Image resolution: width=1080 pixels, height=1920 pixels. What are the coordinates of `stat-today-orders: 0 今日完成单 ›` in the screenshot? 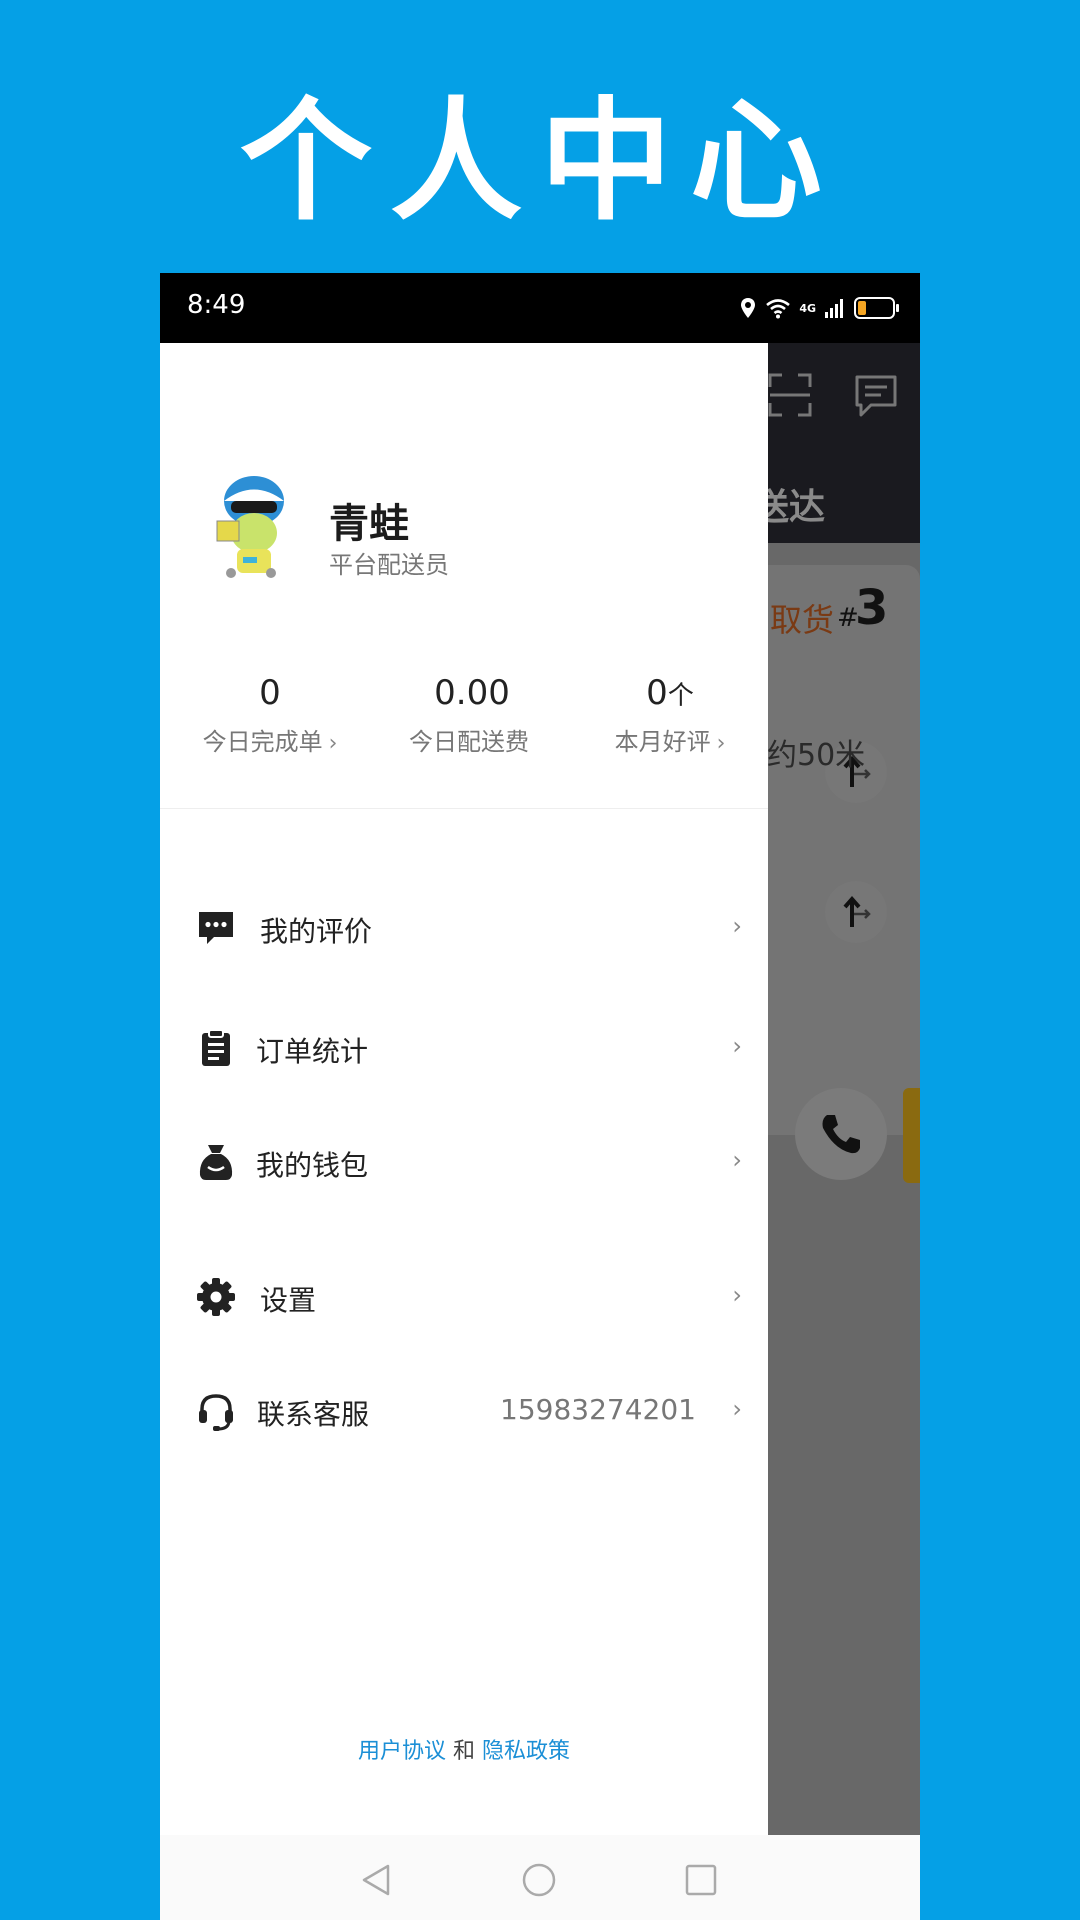 It's located at (270, 715).